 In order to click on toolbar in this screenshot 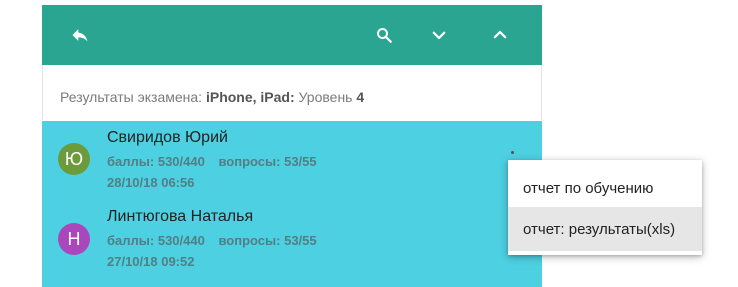, I will do `click(292, 35)`.